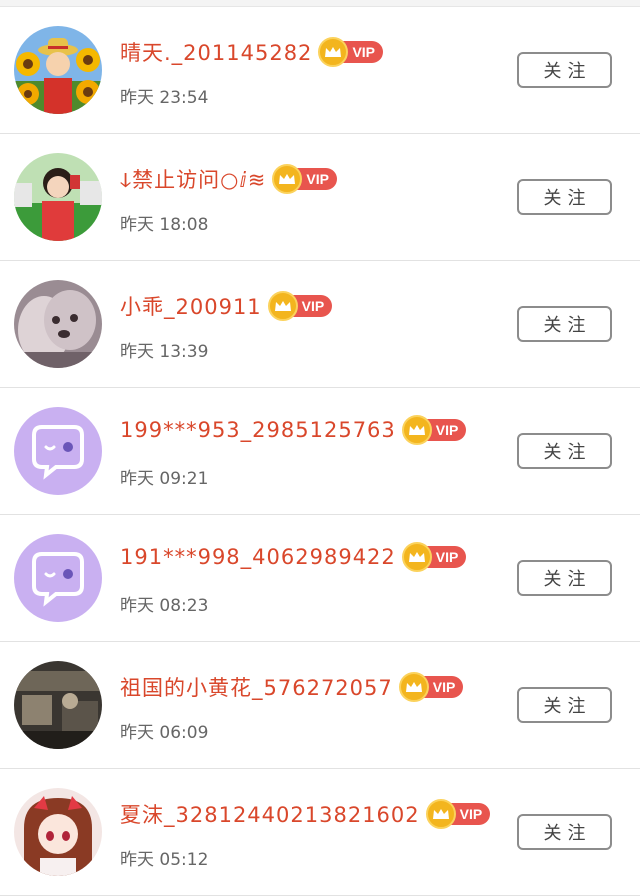 This screenshot has height=896, width=640. I want to click on timestamp: 昨天 06:09, so click(164, 733).